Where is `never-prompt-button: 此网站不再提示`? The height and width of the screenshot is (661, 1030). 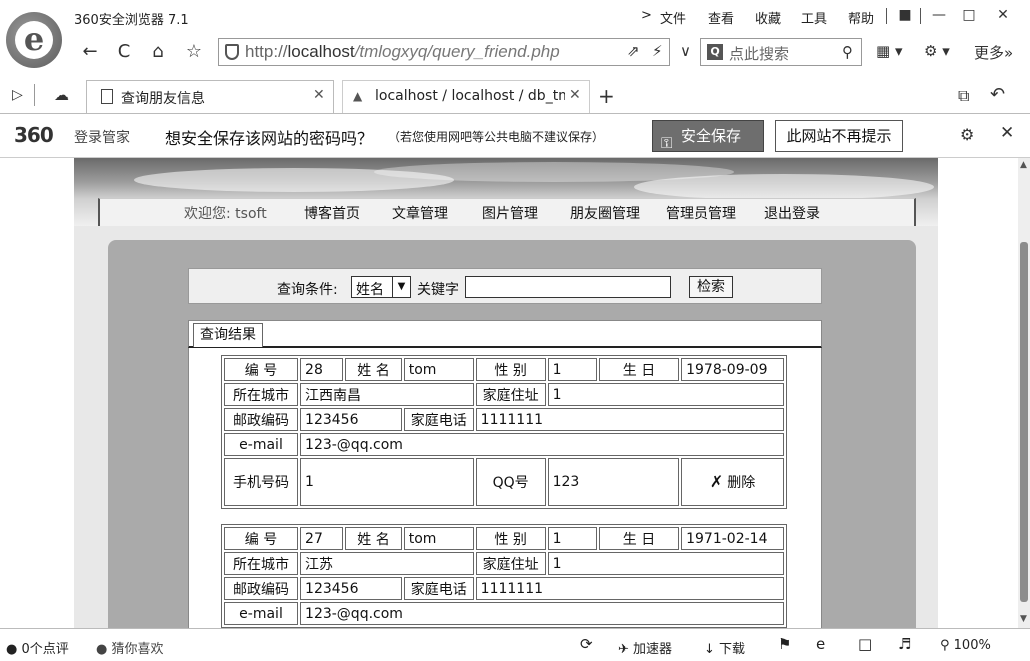
never-prompt-button: 此网站不再提示 is located at coordinates (839, 136).